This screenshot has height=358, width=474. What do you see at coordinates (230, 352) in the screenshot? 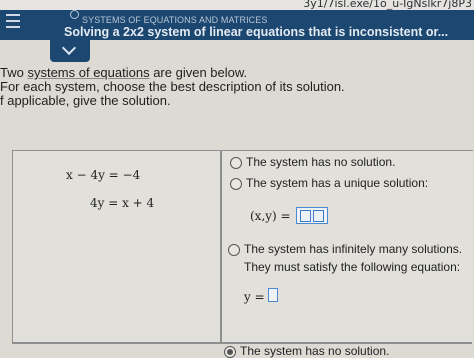
I see `radio-system2-no-solution` at bounding box center [230, 352].